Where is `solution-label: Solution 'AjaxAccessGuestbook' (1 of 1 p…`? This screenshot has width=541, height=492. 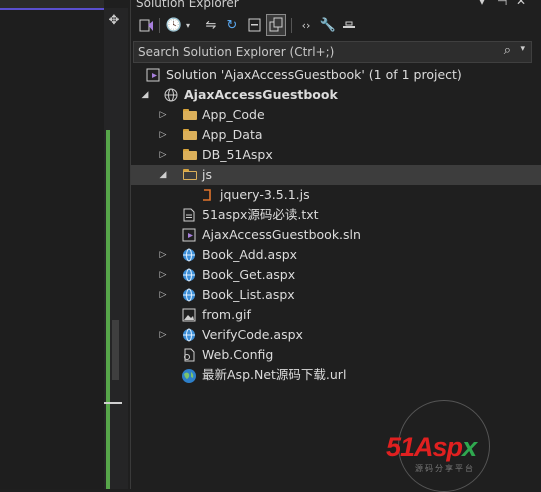
solution-label: Solution 'AjaxAccessGuestbook' (1 of 1 p… is located at coordinates (314, 74).